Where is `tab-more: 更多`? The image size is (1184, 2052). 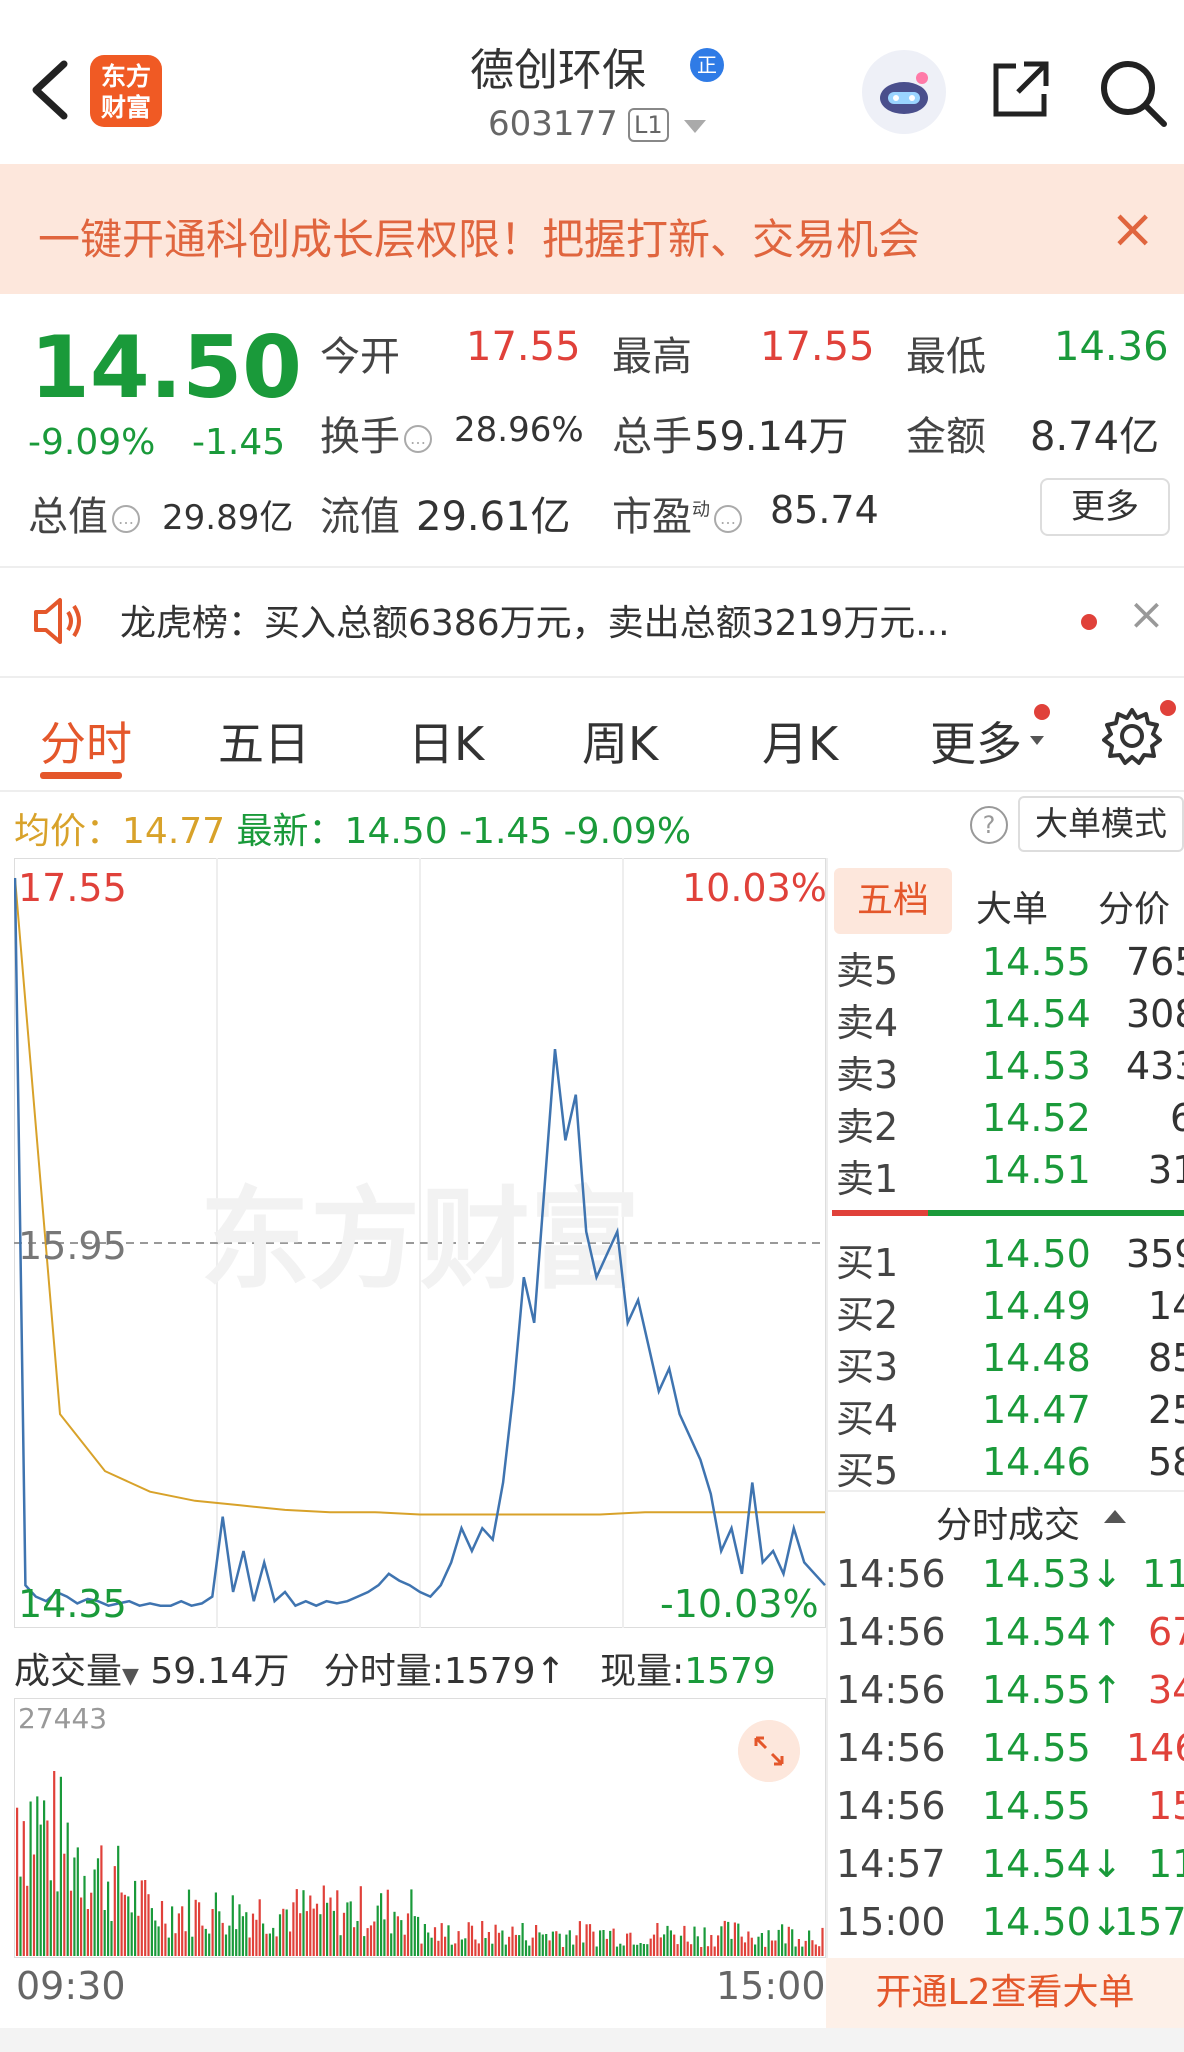
tab-more: 更多 is located at coordinates (976, 741).